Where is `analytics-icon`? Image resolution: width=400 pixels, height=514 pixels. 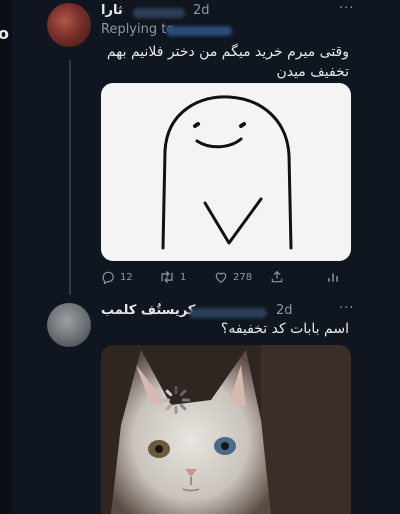
analytics-icon is located at coordinates (333, 277).